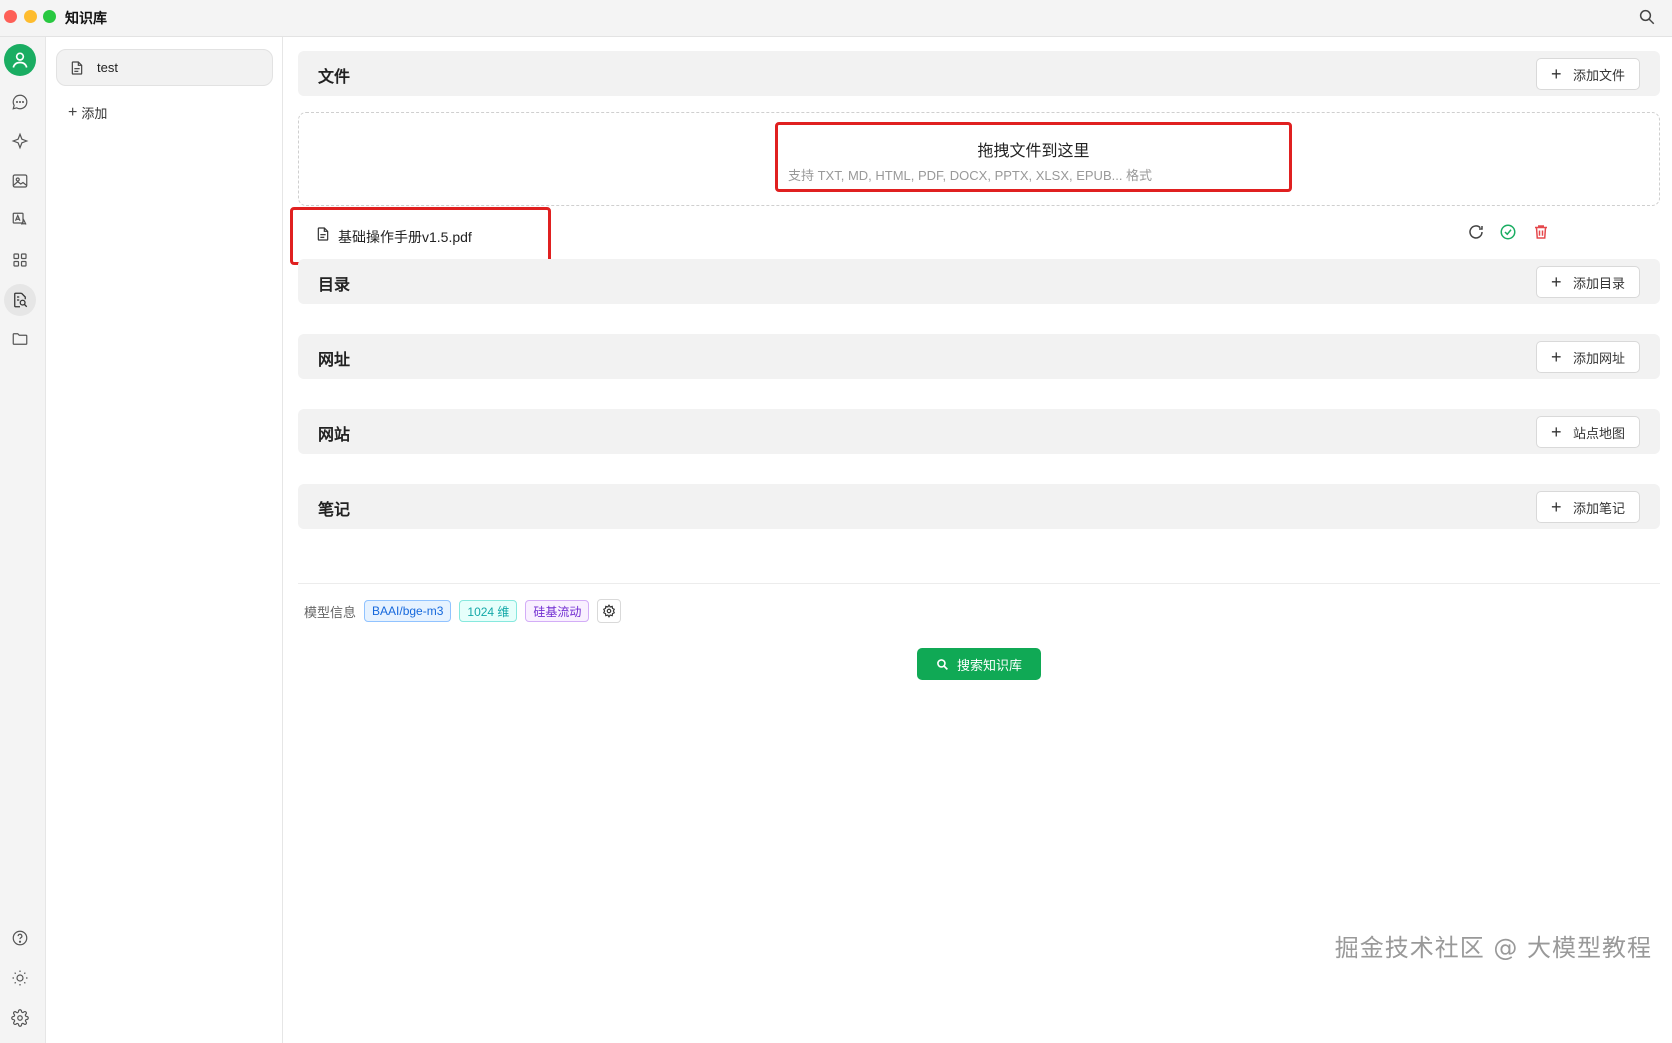 This screenshot has width=1672, height=1043. I want to click on search-knowledge-base-button: 搜索知识库, so click(979, 664).